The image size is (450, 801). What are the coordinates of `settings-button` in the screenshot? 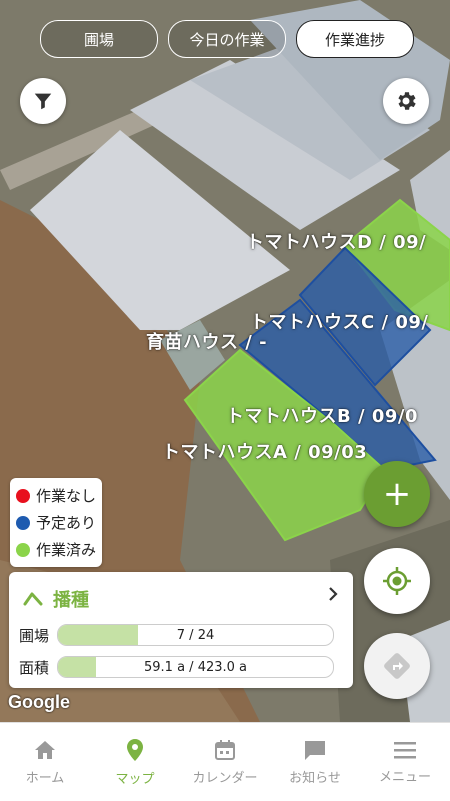 It's located at (406, 101).